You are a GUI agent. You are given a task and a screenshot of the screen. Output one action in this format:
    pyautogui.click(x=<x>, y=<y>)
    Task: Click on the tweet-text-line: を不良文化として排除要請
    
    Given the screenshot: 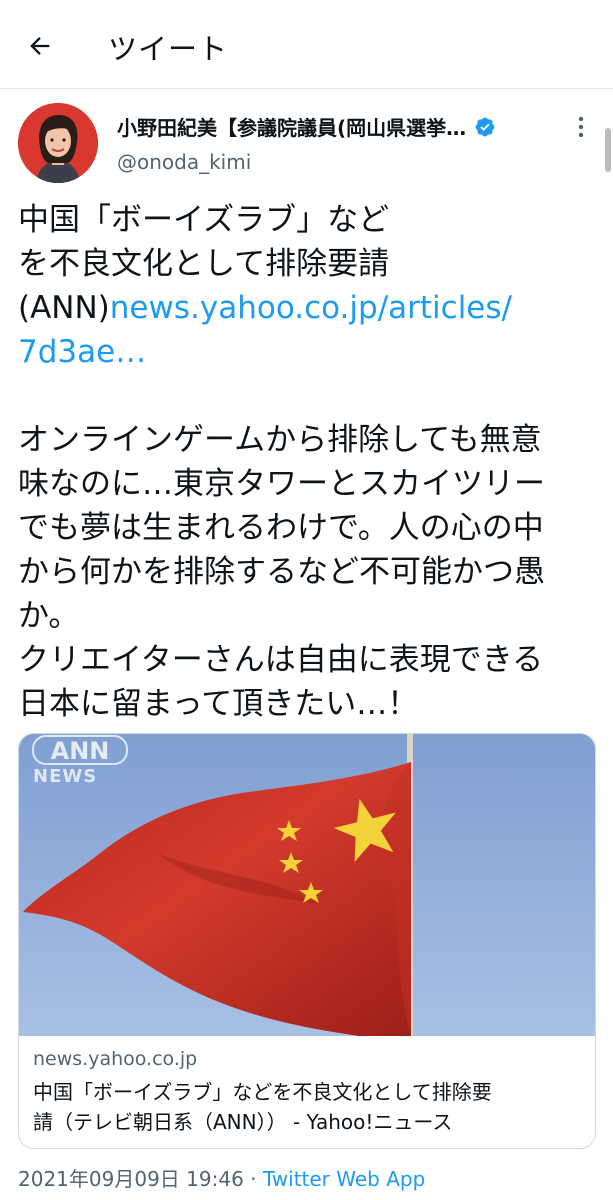 What is the action you would take?
    pyautogui.click(x=204, y=264)
    